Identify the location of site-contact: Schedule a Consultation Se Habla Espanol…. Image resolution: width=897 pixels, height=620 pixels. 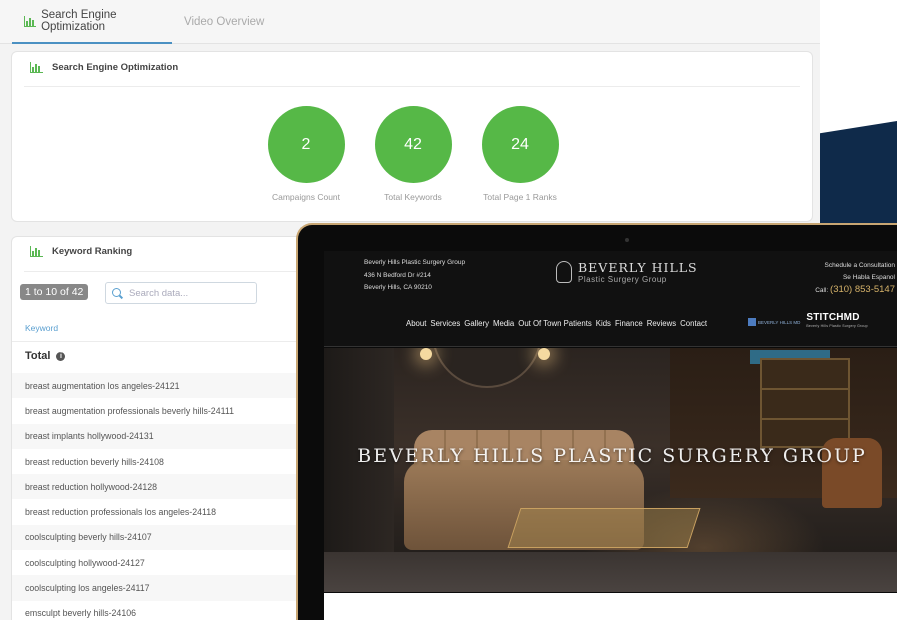
(855, 278).